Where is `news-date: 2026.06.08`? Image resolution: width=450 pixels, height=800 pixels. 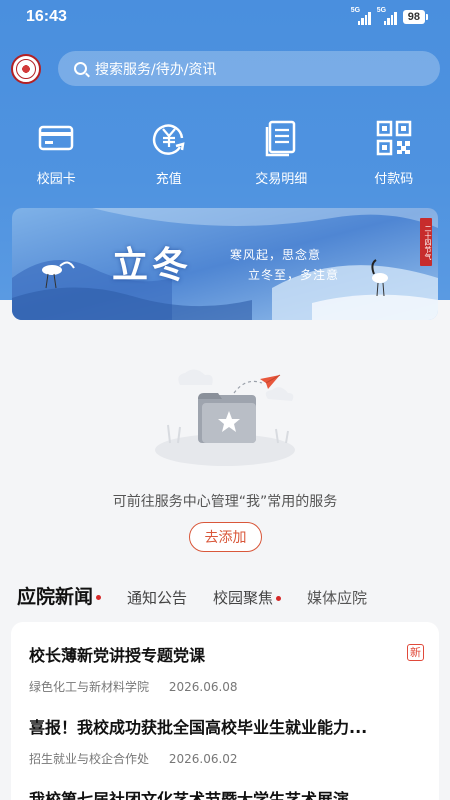
news-date: 2026.06.08 is located at coordinates (203, 687).